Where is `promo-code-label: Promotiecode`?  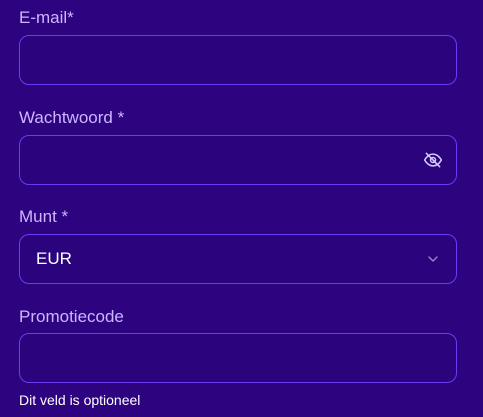 promo-code-label: Promotiecode is located at coordinates (71, 316).